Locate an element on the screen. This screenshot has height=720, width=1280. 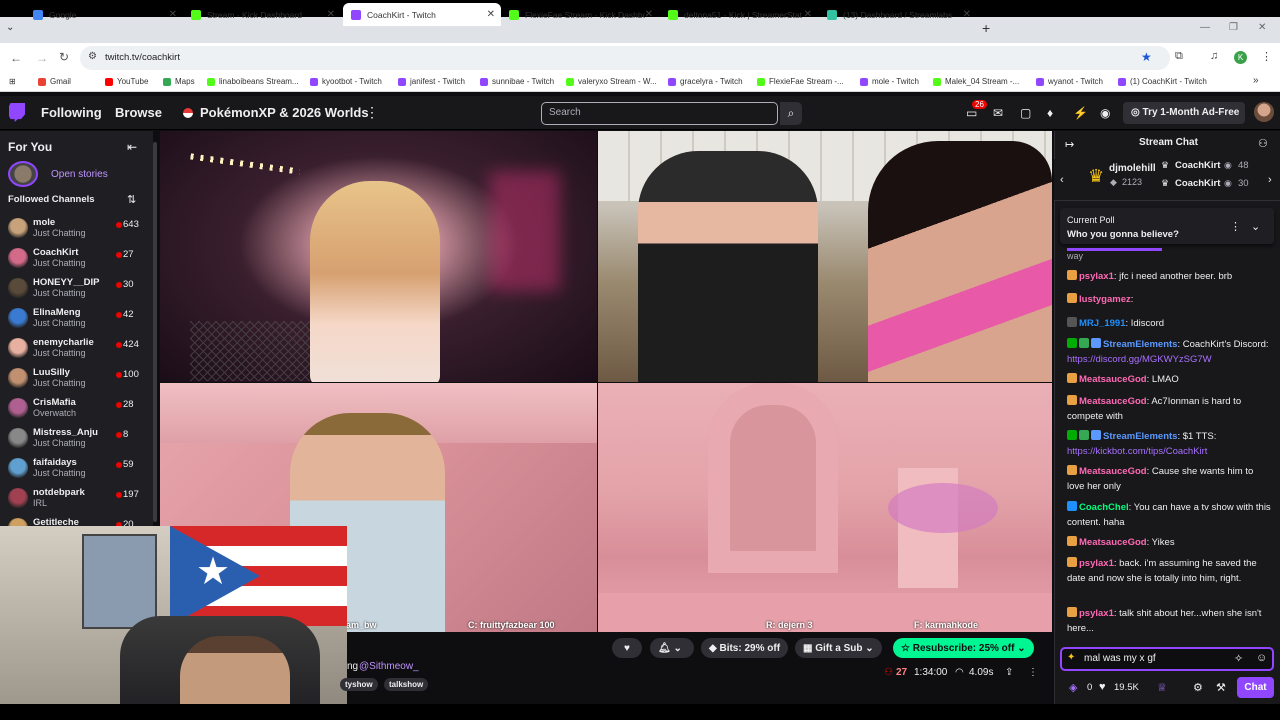
tab-search-icon: ⌄ is located at coordinates (10, 27).